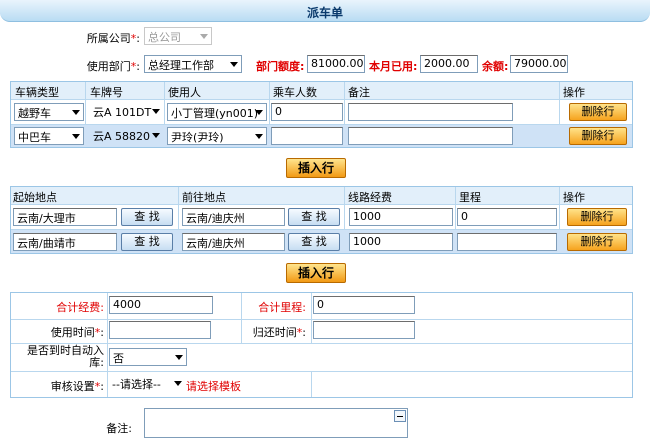 This screenshot has width=650, height=438. Describe the element at coordinates (321, 90) in the screenshot. I see `vehicle-table-header: 车辆类型 车牌号 使用人 乘车人数 备注 操作` at that location.